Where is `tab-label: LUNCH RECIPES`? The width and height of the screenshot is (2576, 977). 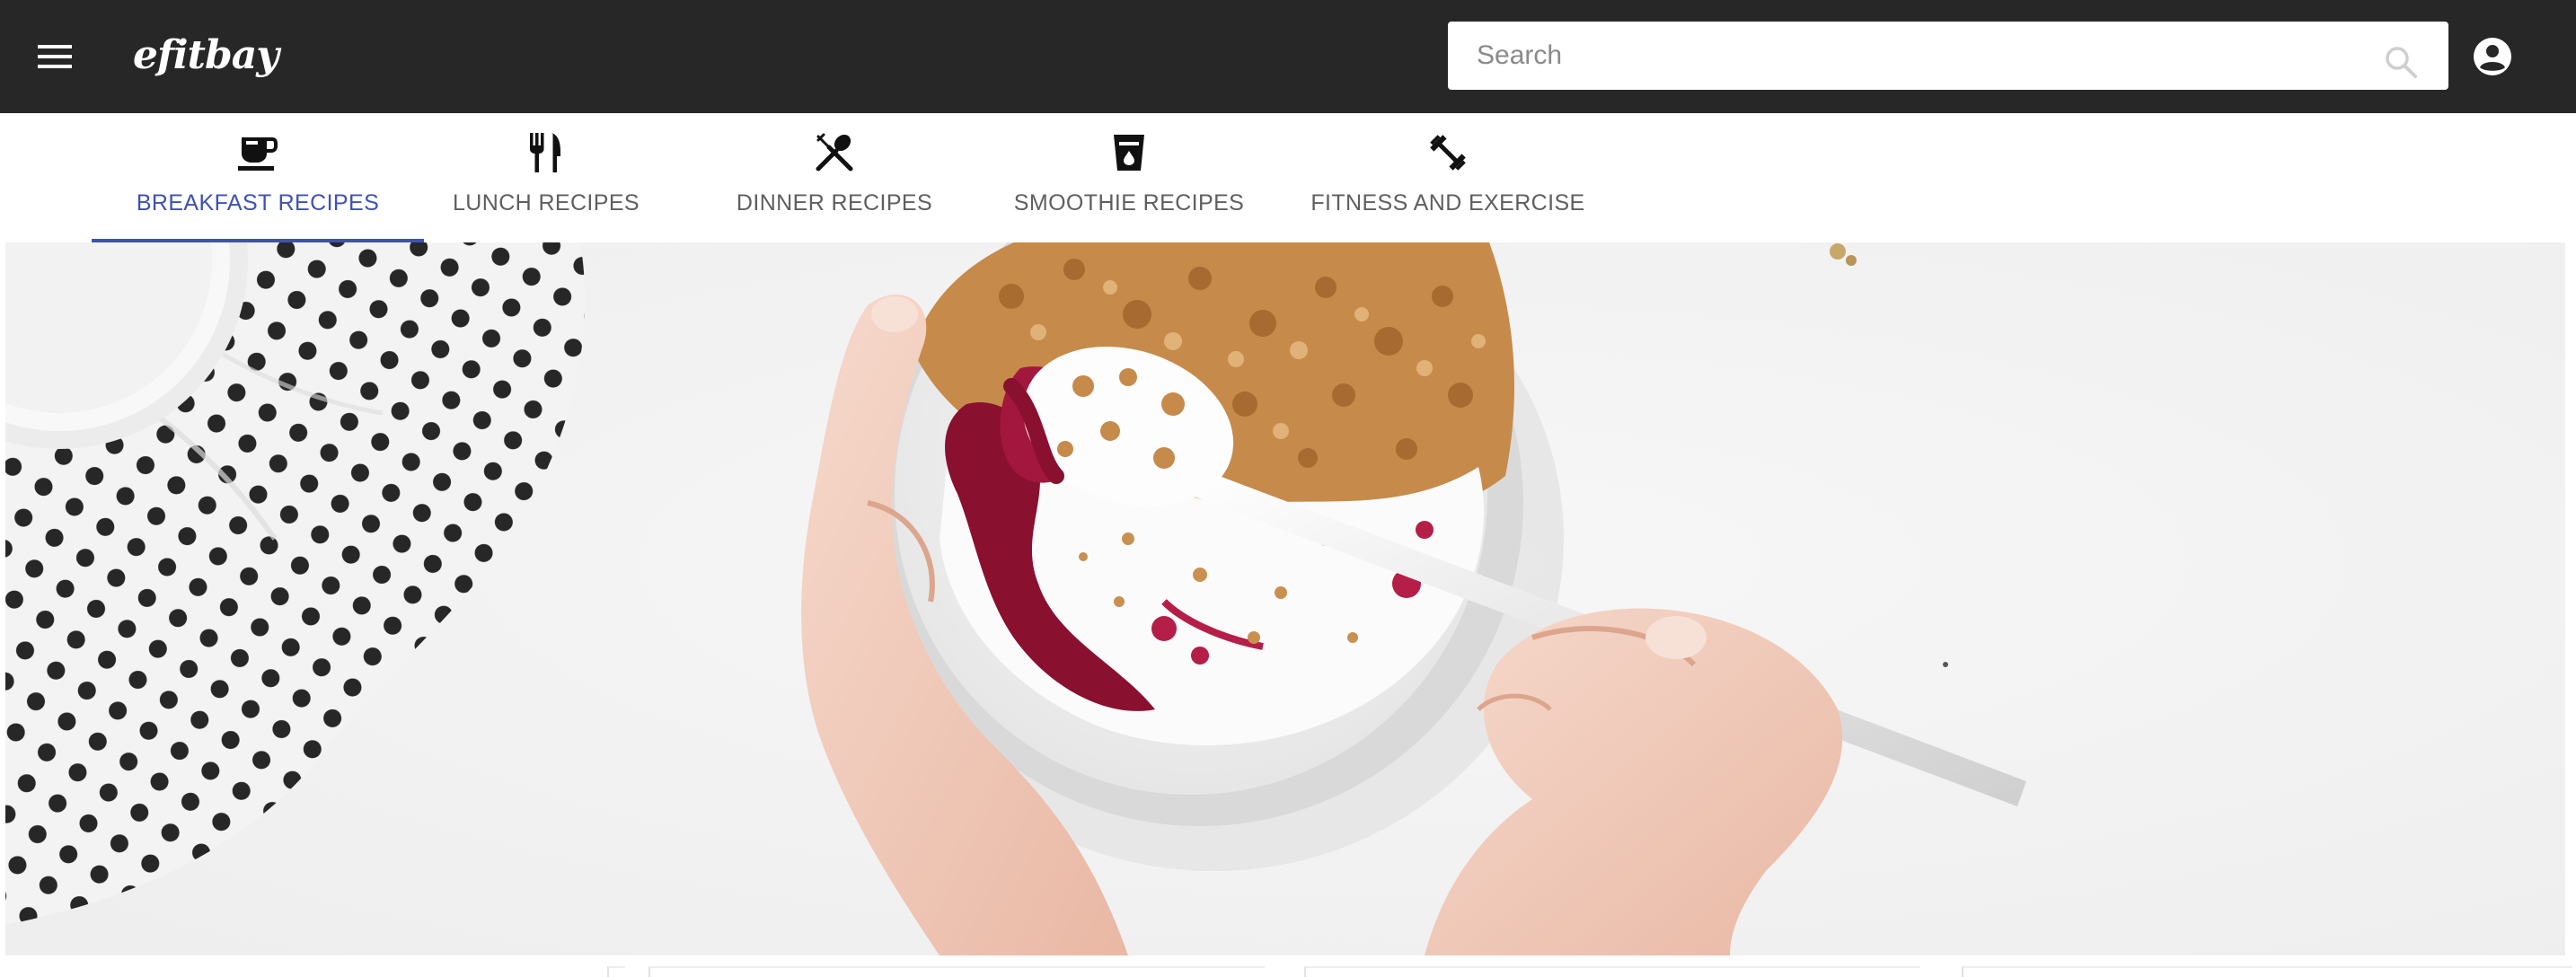
tab-label: LUNCH RECIPES is located at coordinates (546, 203).